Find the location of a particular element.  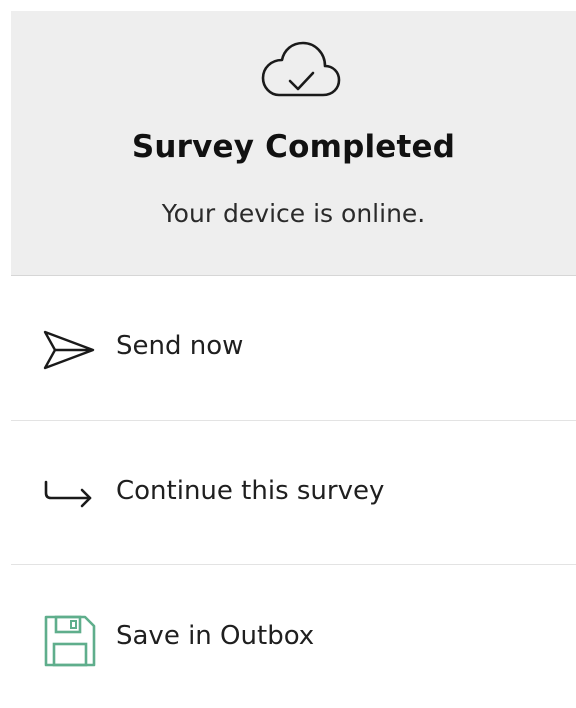

page-title: Survey Completed is located at coordinates (293, 147).